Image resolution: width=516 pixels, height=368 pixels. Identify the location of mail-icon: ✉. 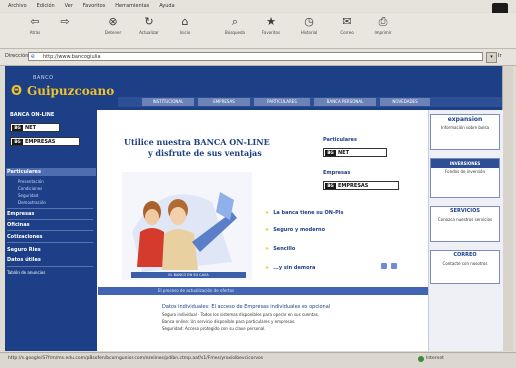
(347, 21).